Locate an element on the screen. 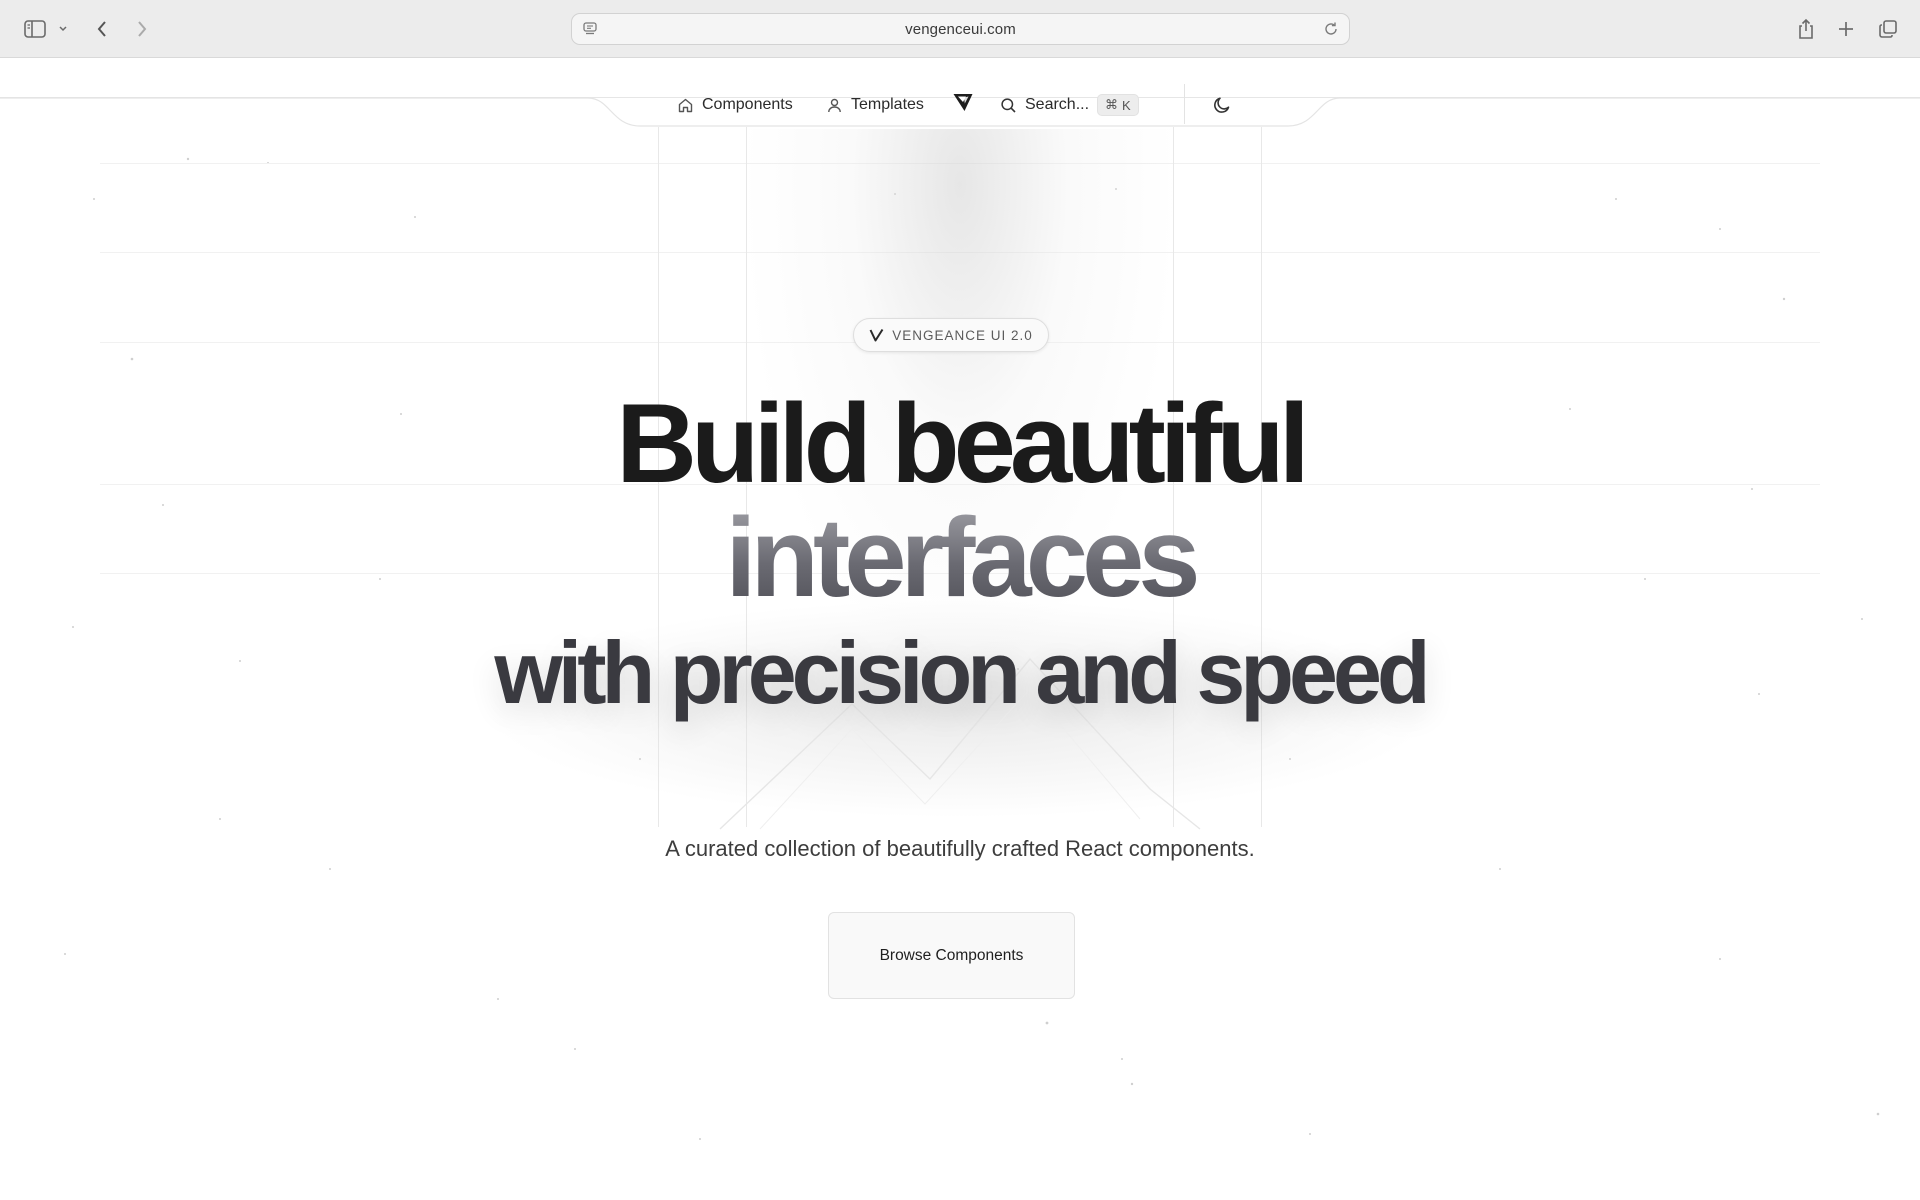  nav-components: Components is located at coordinates (735, 105).